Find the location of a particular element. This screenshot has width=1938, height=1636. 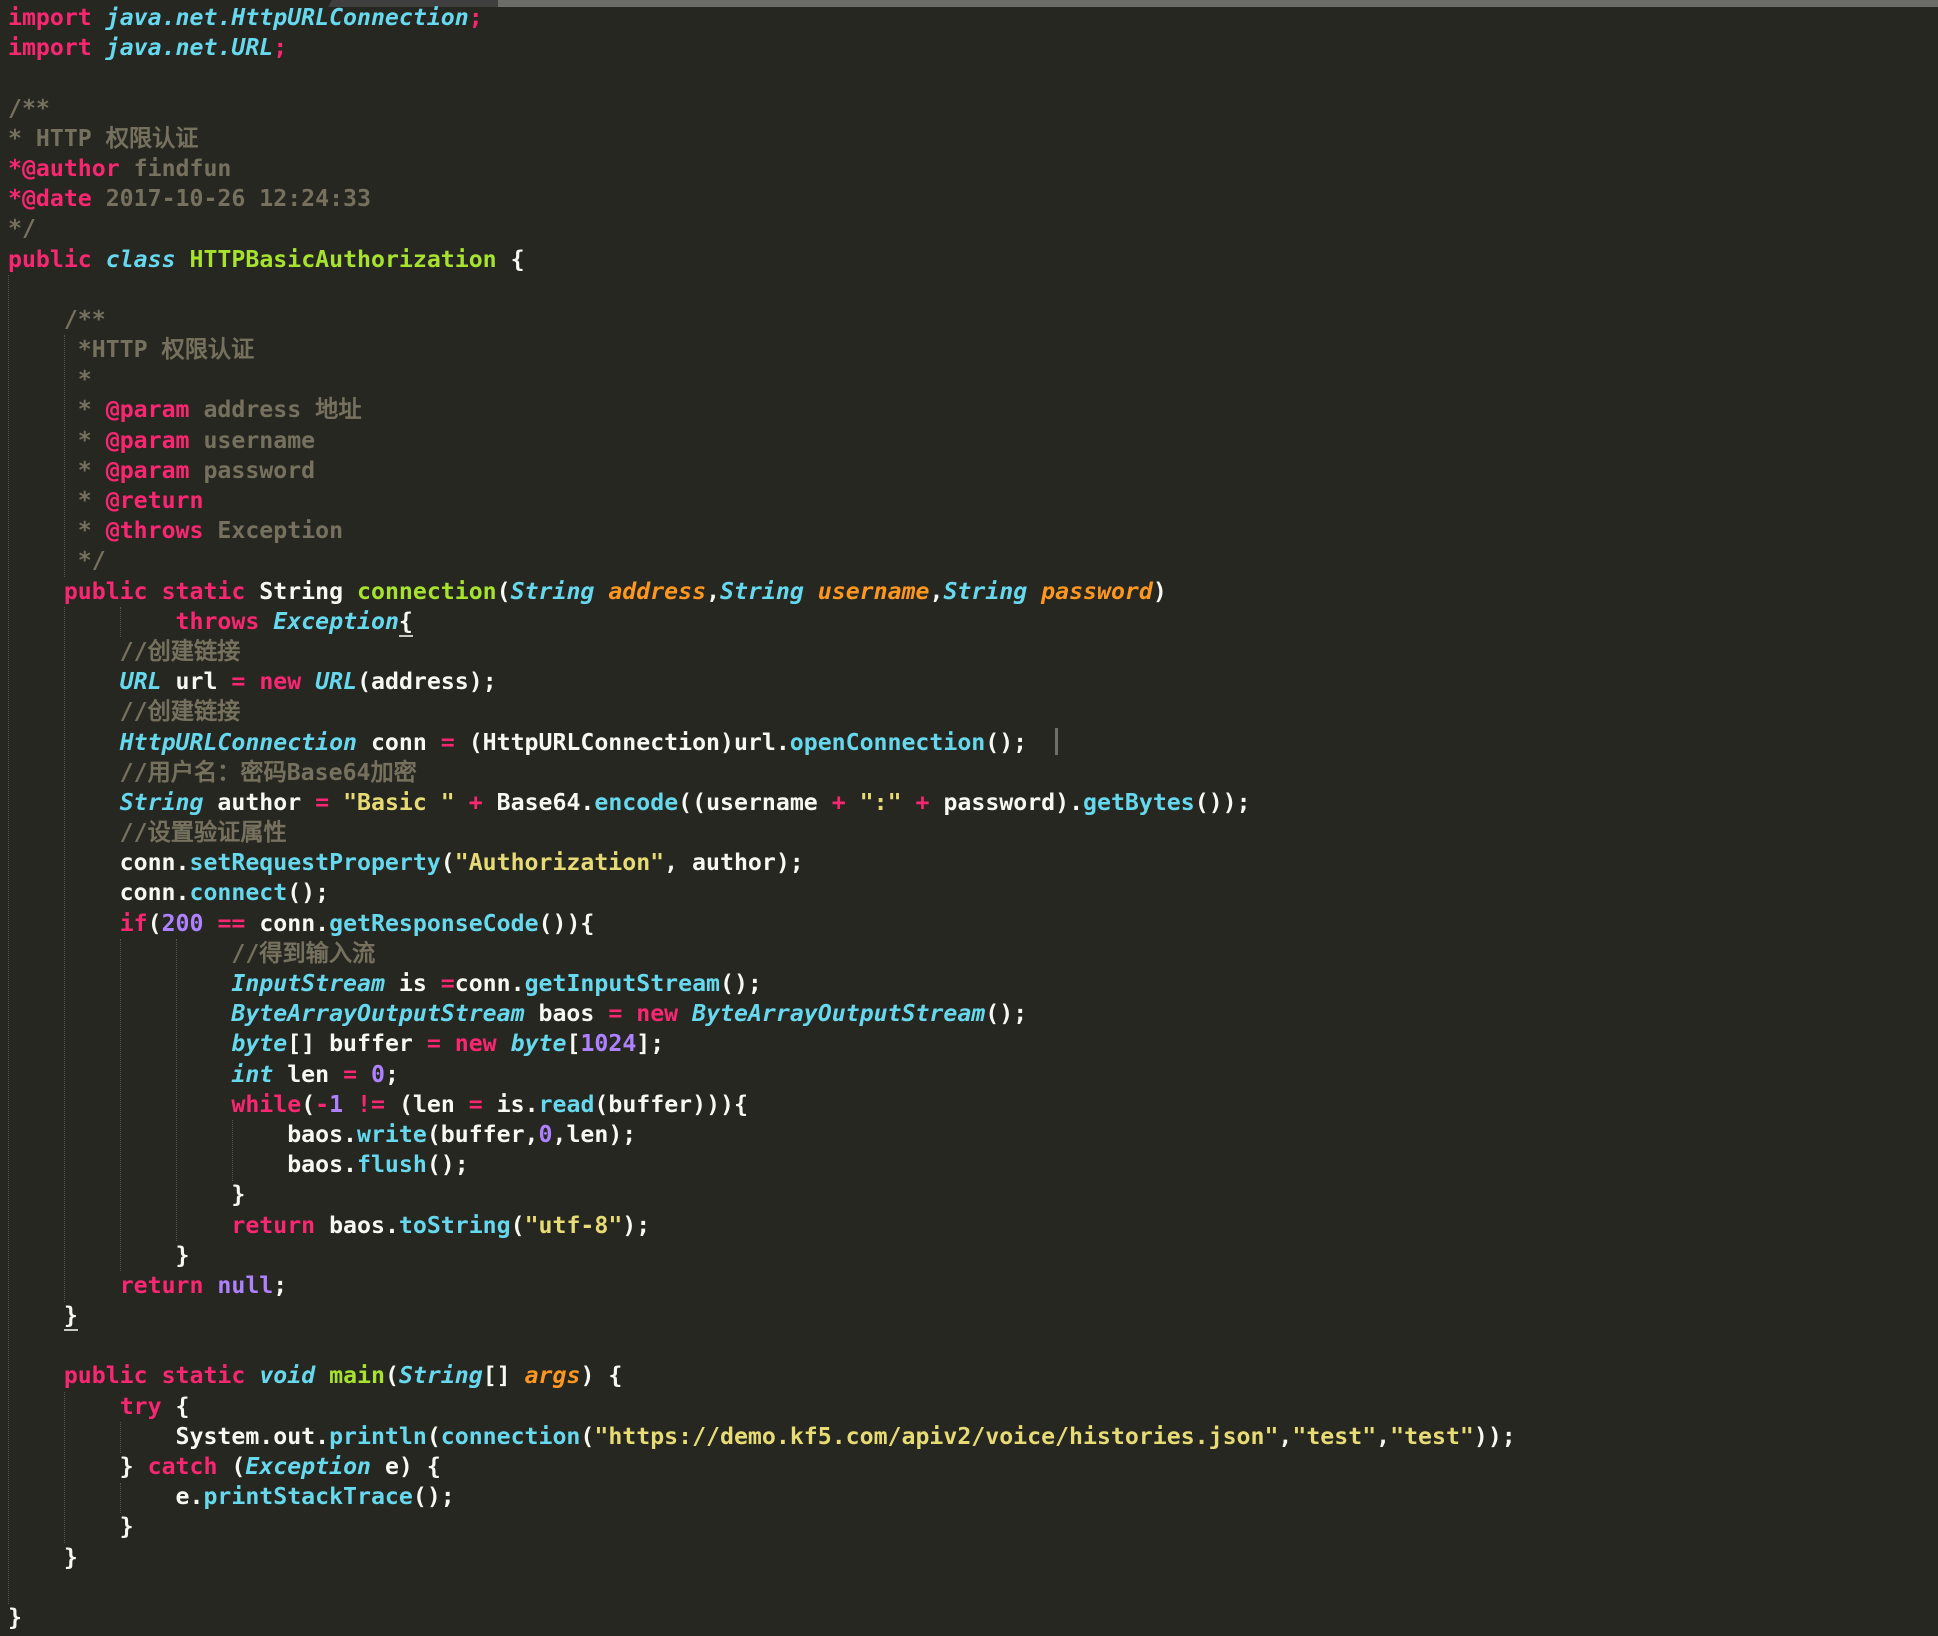

code-token: password). is located at coordinates (1006, 802).